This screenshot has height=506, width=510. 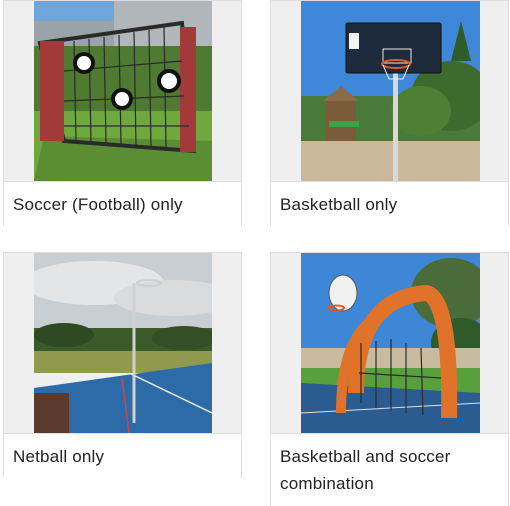 What do you see at coordinates (122, 203) in the screenshot?
I see `card-caption: Soccer (Football) only` at bounding box center [122, 203].